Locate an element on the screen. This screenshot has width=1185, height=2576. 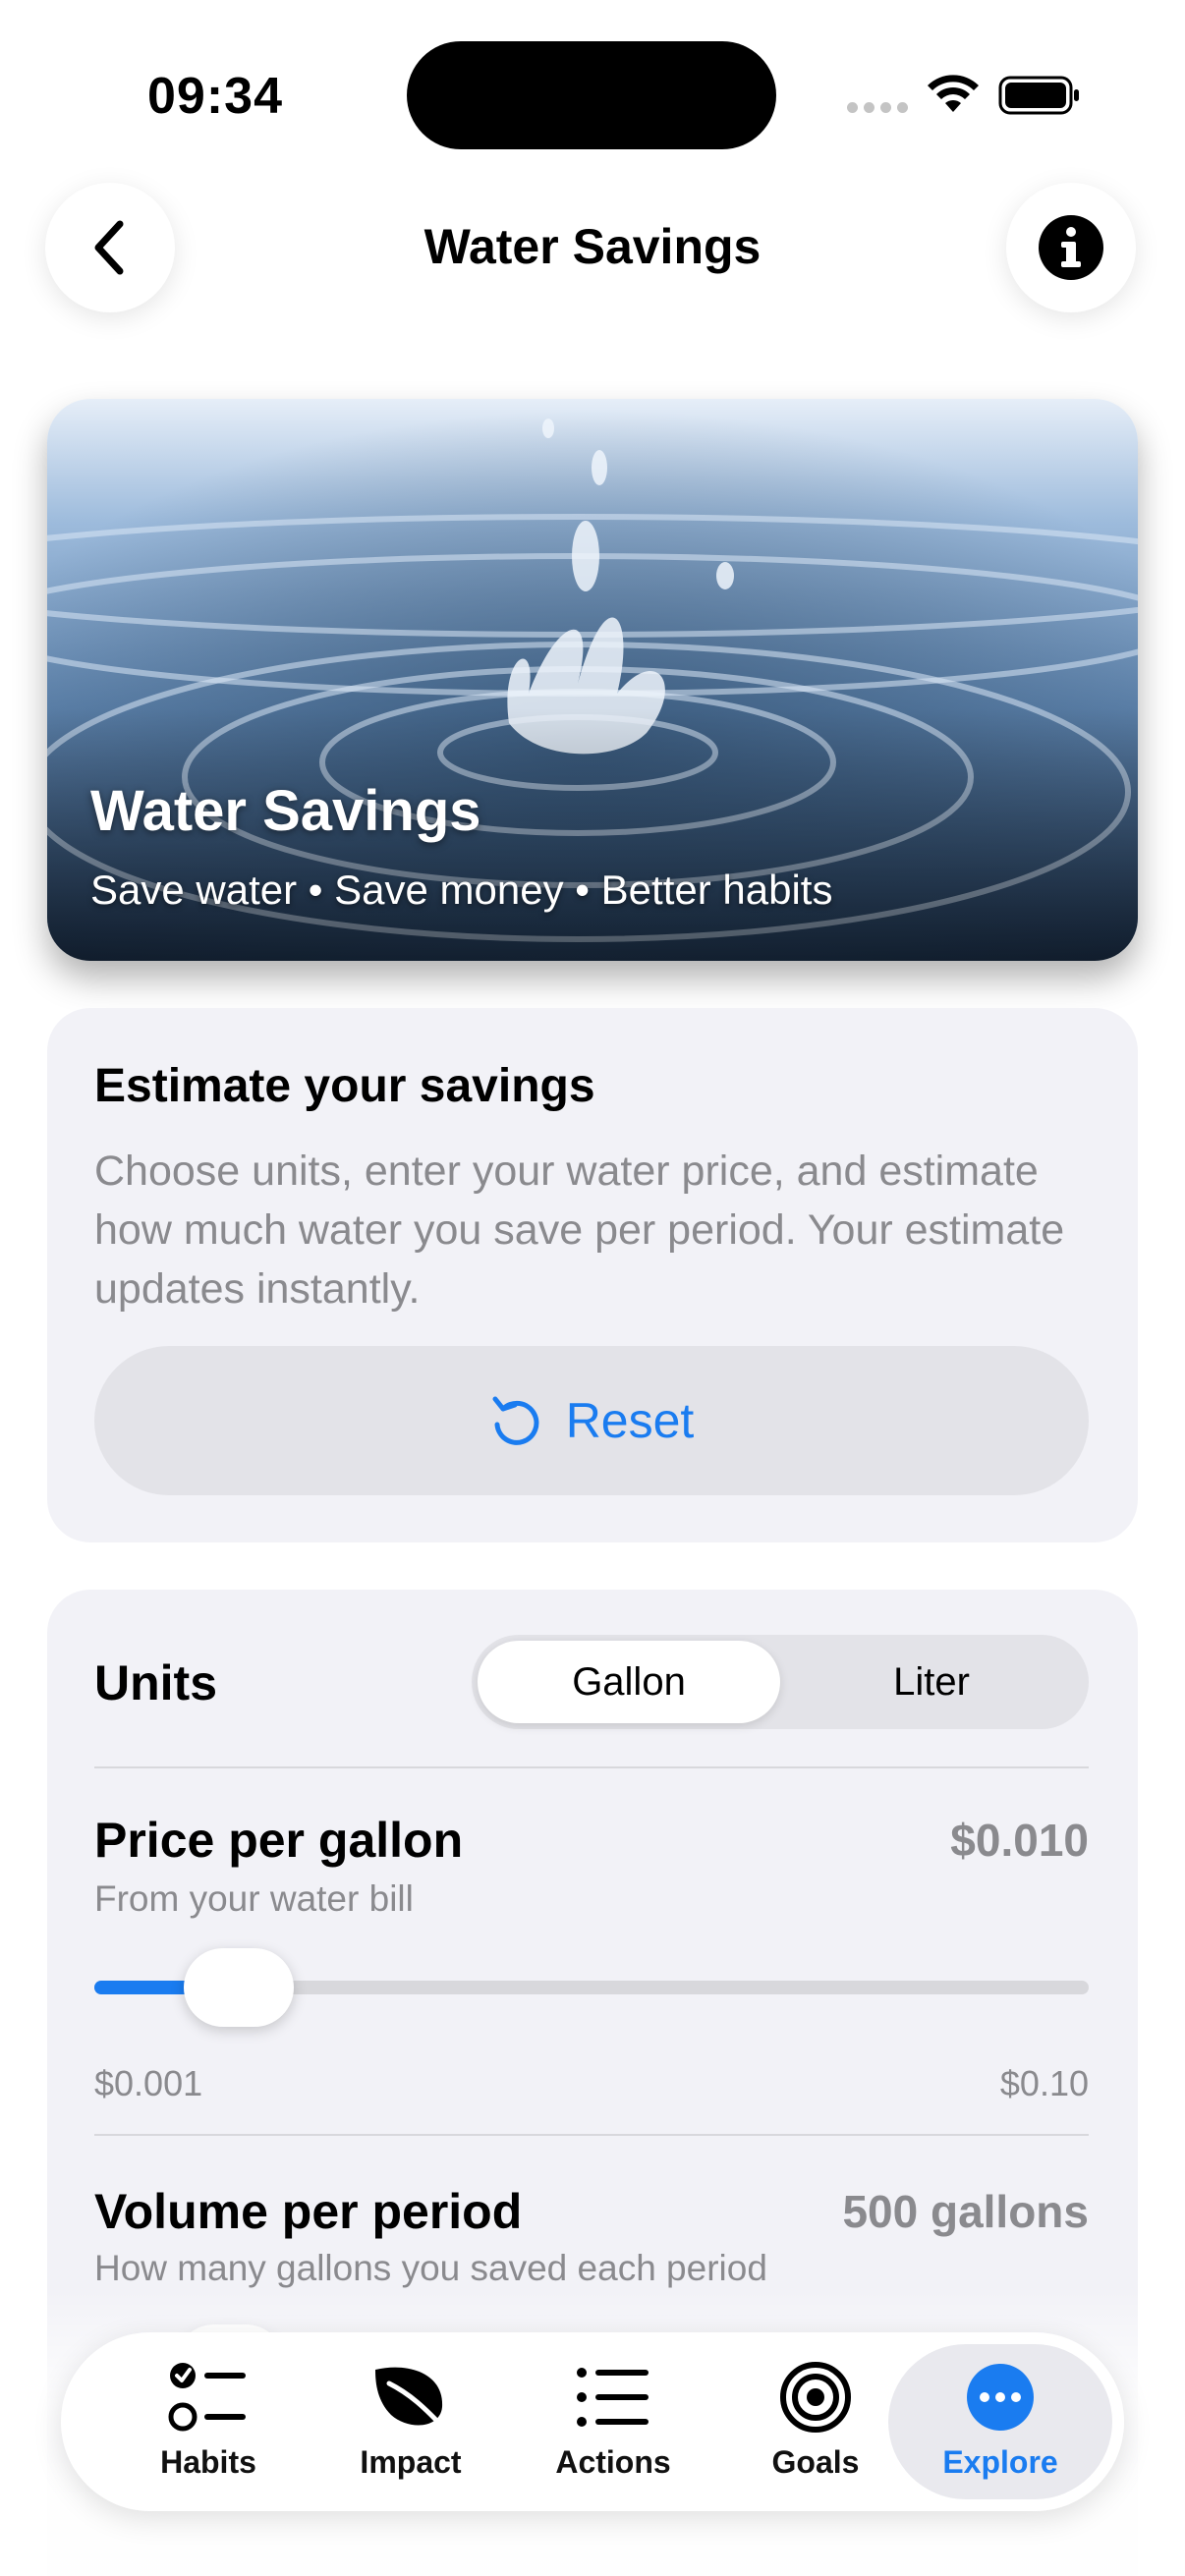
list-icon is located at coordinates (613, 2397).